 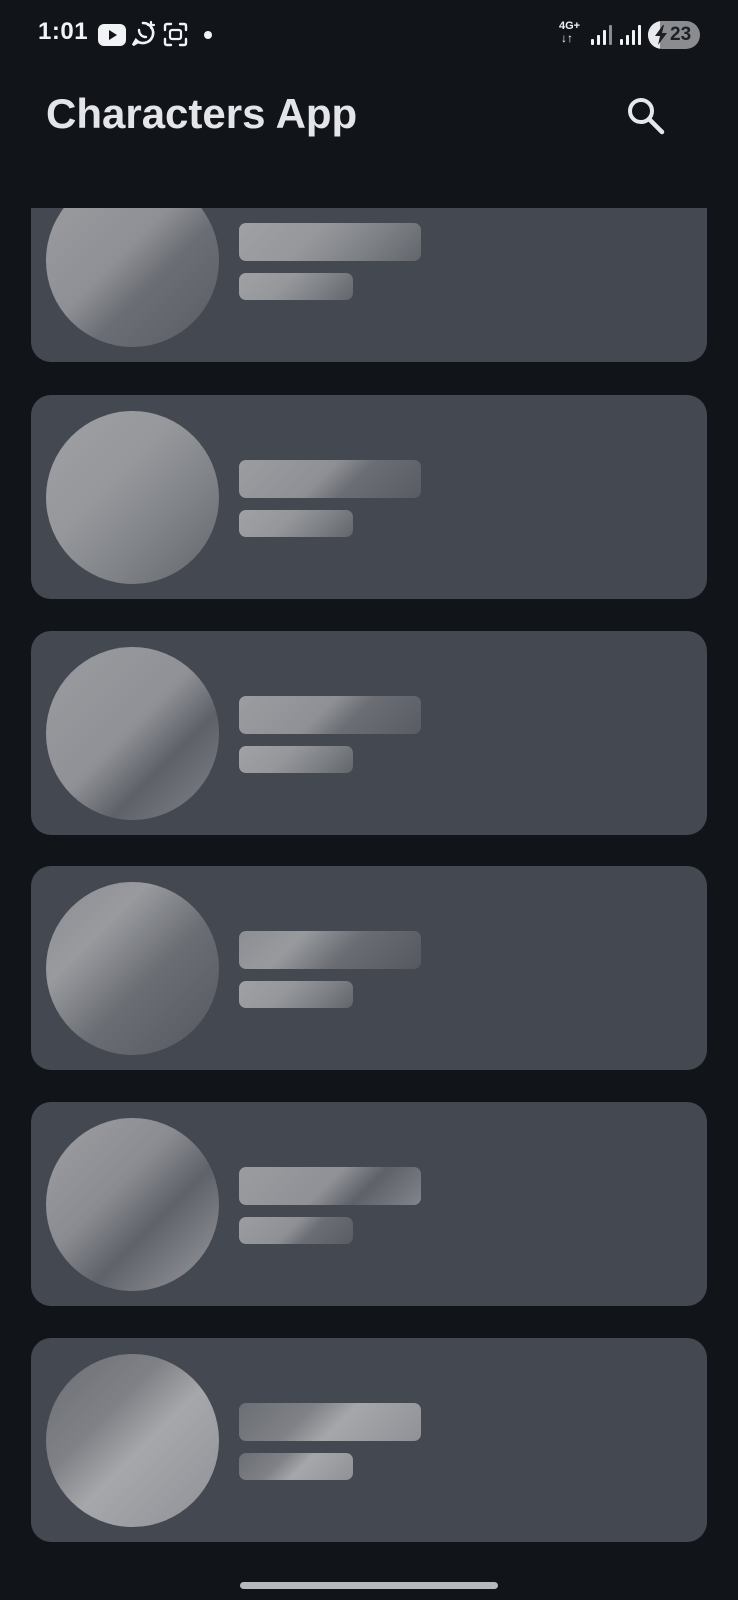 What do you see at coordinates (143, 33) in the screenshot?
I see `whatsapp-business-icon` at bounding box center [143, 33].